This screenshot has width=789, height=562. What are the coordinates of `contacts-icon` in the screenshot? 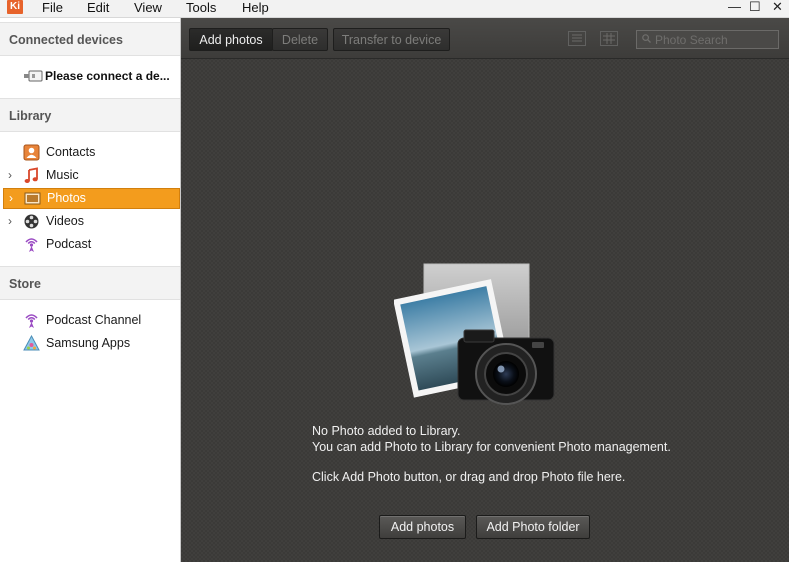 It's located at (31, 152).